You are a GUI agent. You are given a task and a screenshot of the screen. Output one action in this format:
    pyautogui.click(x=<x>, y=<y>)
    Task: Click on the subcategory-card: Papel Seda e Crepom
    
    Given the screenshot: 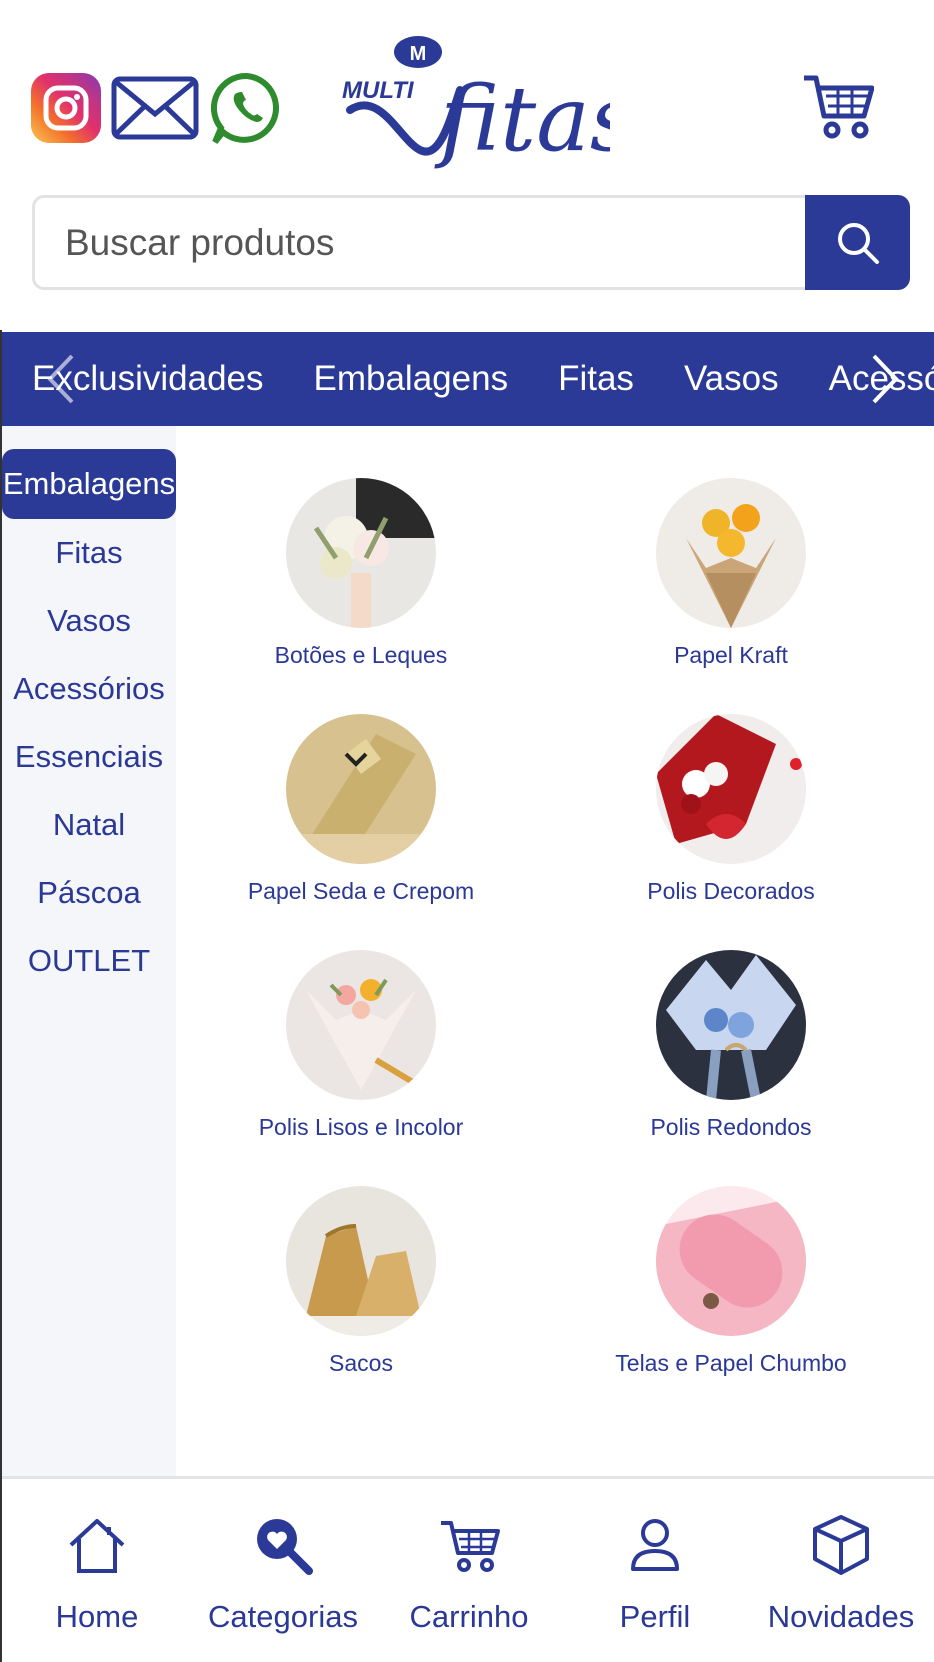 What is the action you would take?
    pyautogui.click(x=361, y=809)
    